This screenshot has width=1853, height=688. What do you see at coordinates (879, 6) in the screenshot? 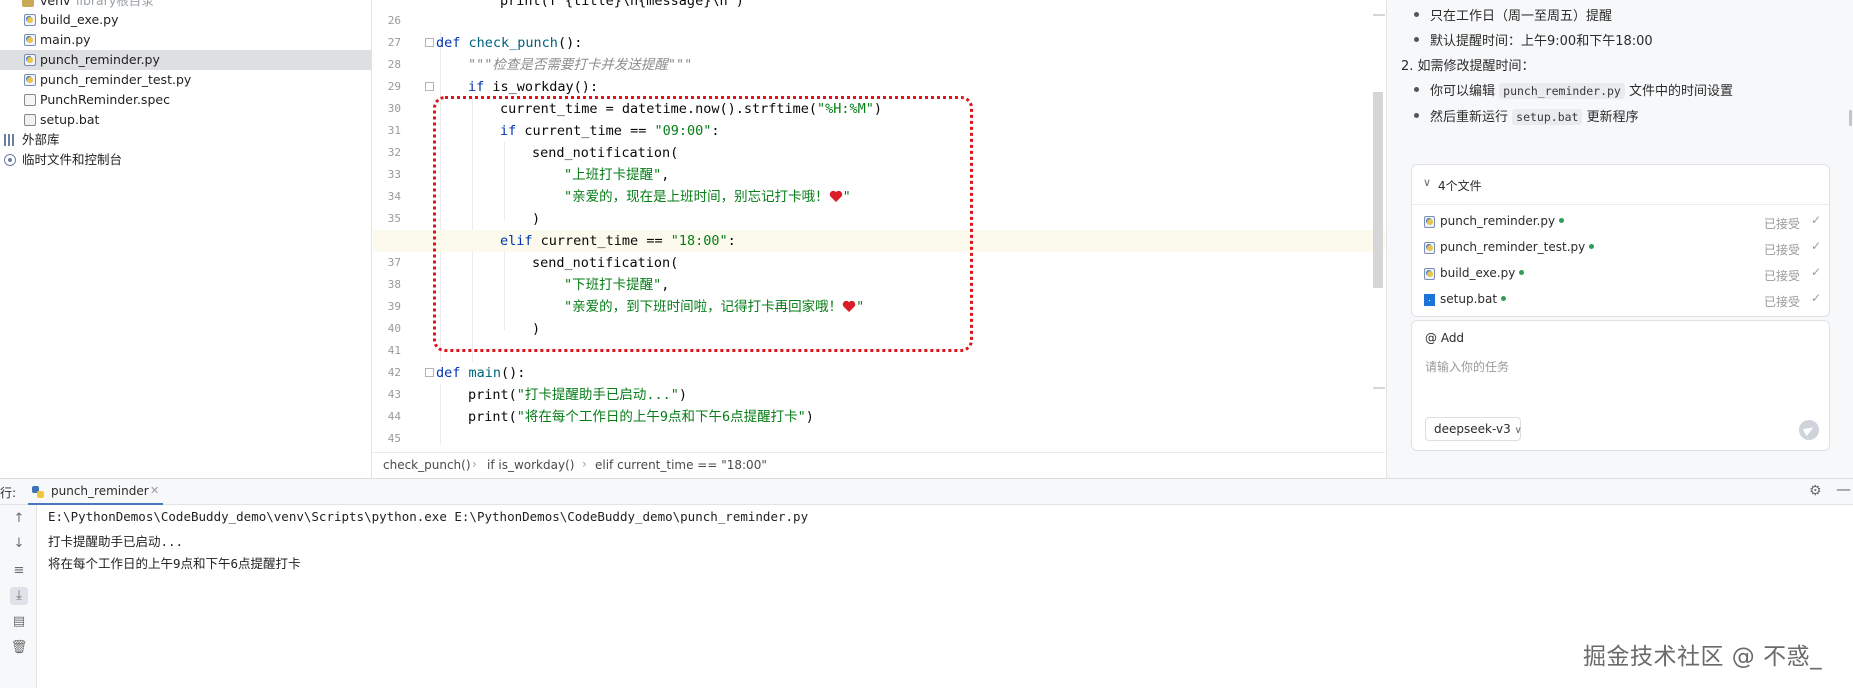
I see `code-line: print(f"{title}\n{message}\n")` at bounding box center [879, 6].